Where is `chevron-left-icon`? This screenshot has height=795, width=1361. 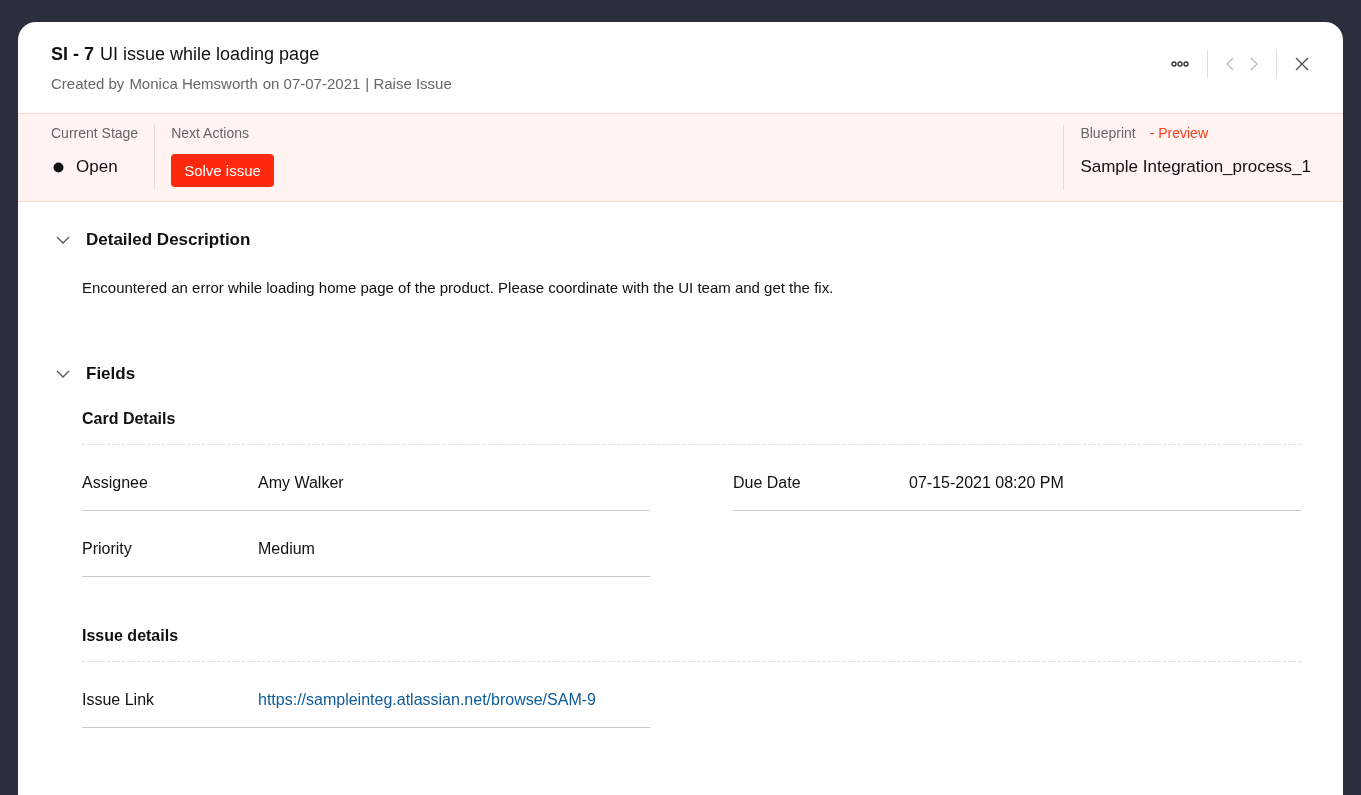 chevron-left-icon is located at coordinates (1230, 64).